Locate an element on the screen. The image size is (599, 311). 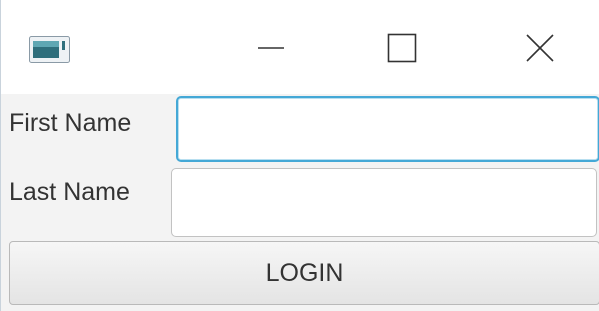
close-icon is located at coordinates (540, 50).